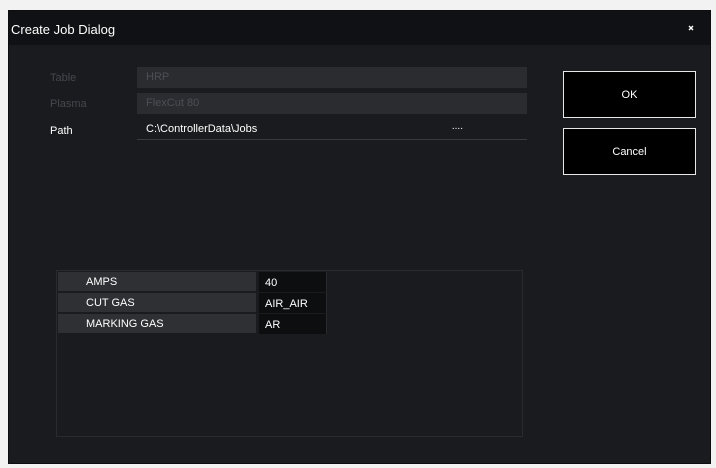 This screenshot has width=716, height=468. I want to click on table-label: Table, so click(63, 78).